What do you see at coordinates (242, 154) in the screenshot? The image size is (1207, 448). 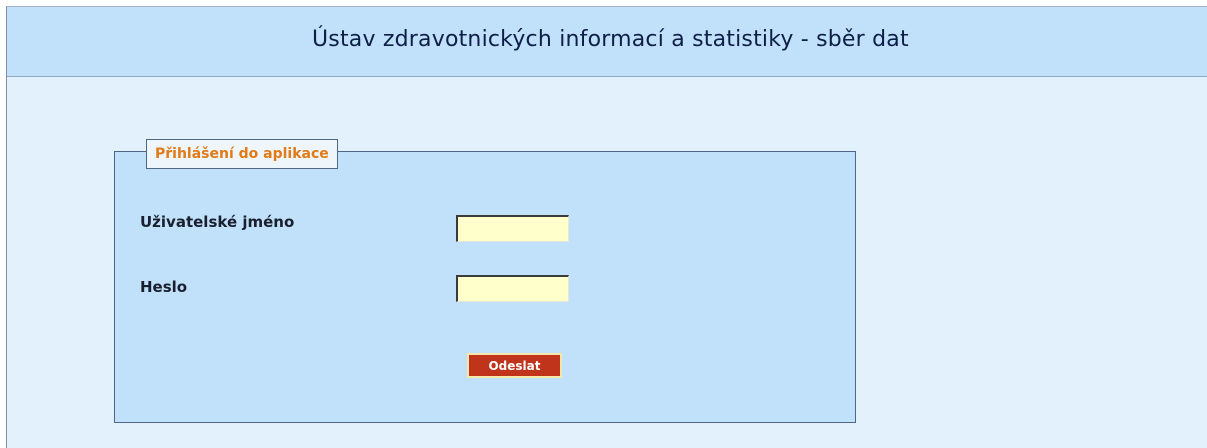 I see `login-legend: Přihlášení do aplikace` at bounding box center [242, 154].